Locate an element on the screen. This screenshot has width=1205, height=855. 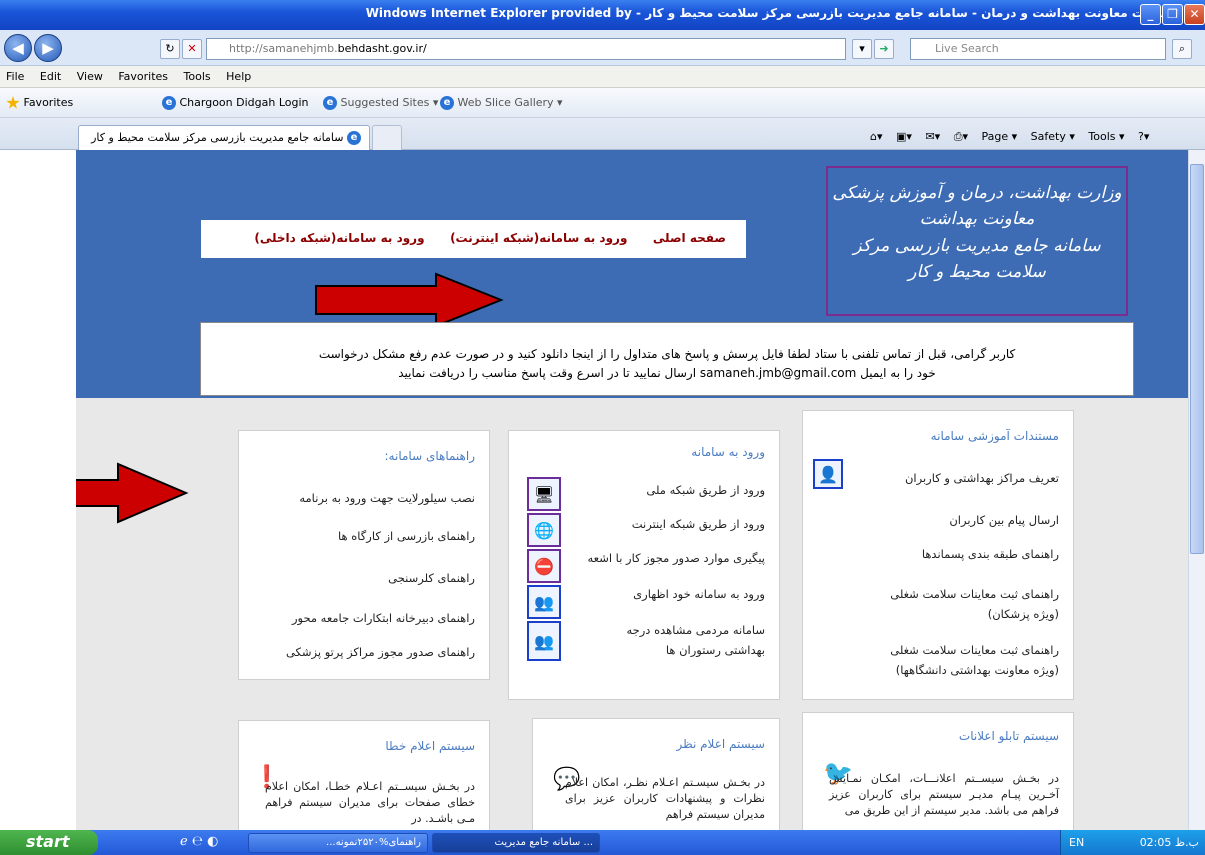
taskbar-item-ie: ... سامانه جامع مدیریت is located at coordinates (516, 843).